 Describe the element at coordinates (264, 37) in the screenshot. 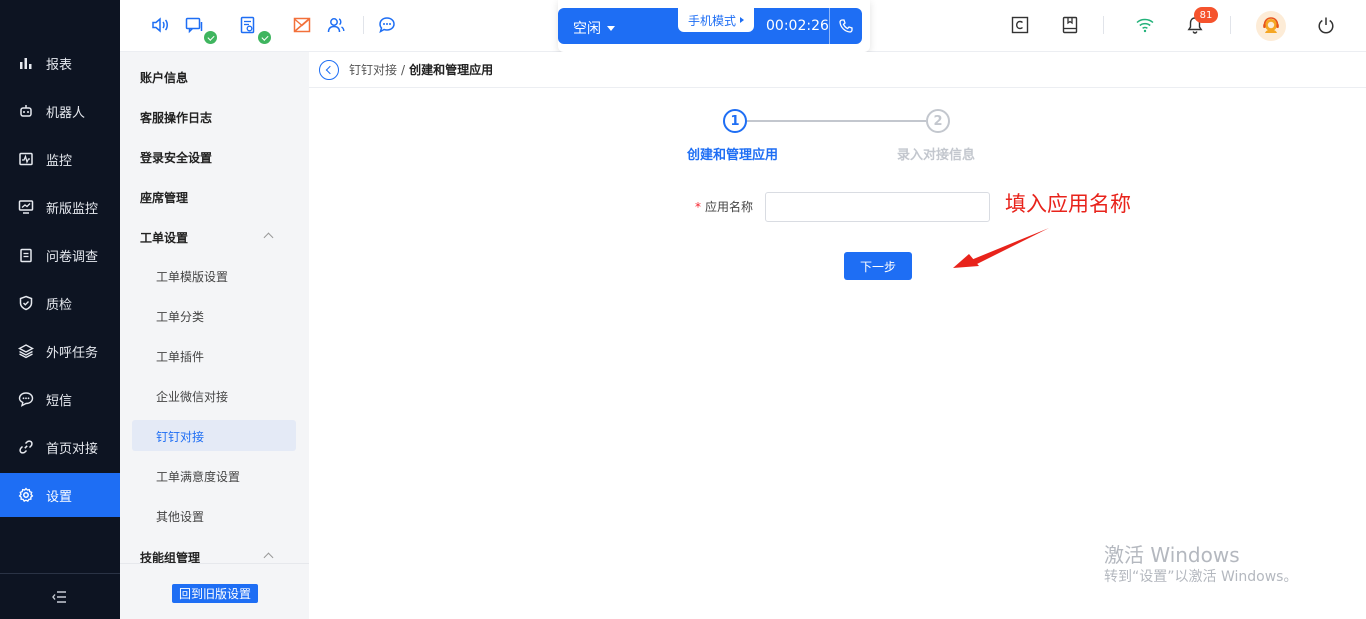

I see `online-check-icon` at that location.